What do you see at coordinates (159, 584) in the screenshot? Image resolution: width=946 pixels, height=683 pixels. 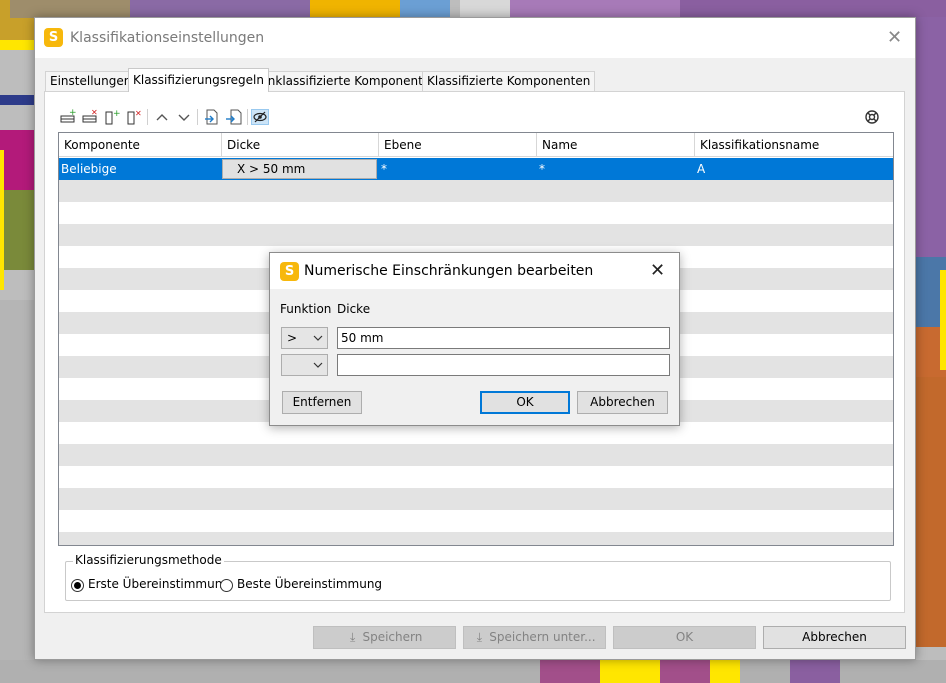 I see `radio-label-first-match: Erste Übereinstimmung` at bounding box center [159, 584].